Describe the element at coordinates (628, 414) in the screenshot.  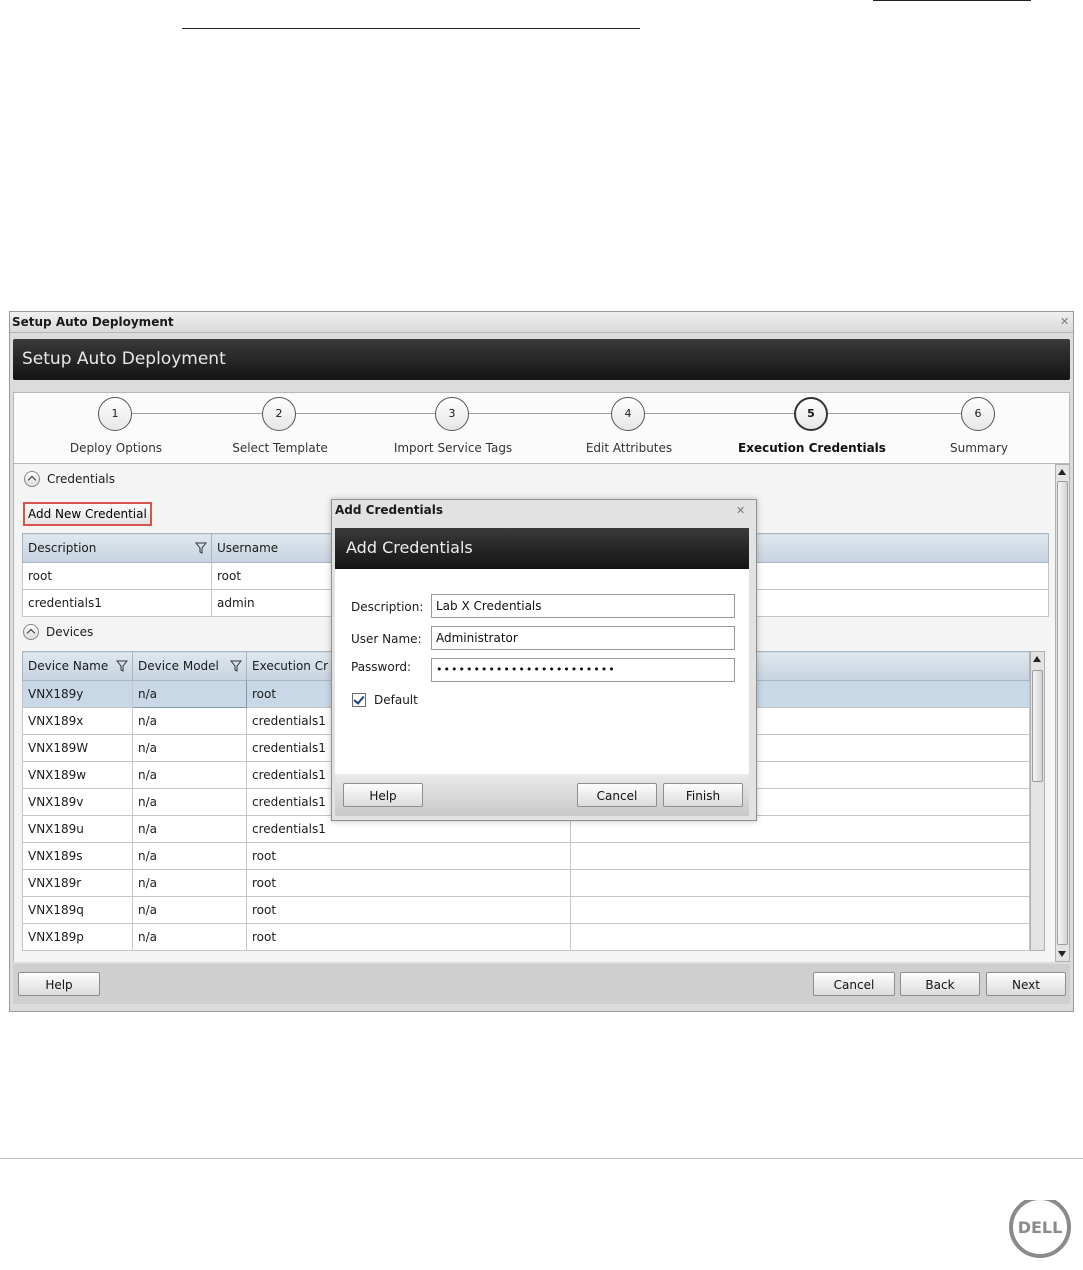
I see `step-number: 4` at that location.